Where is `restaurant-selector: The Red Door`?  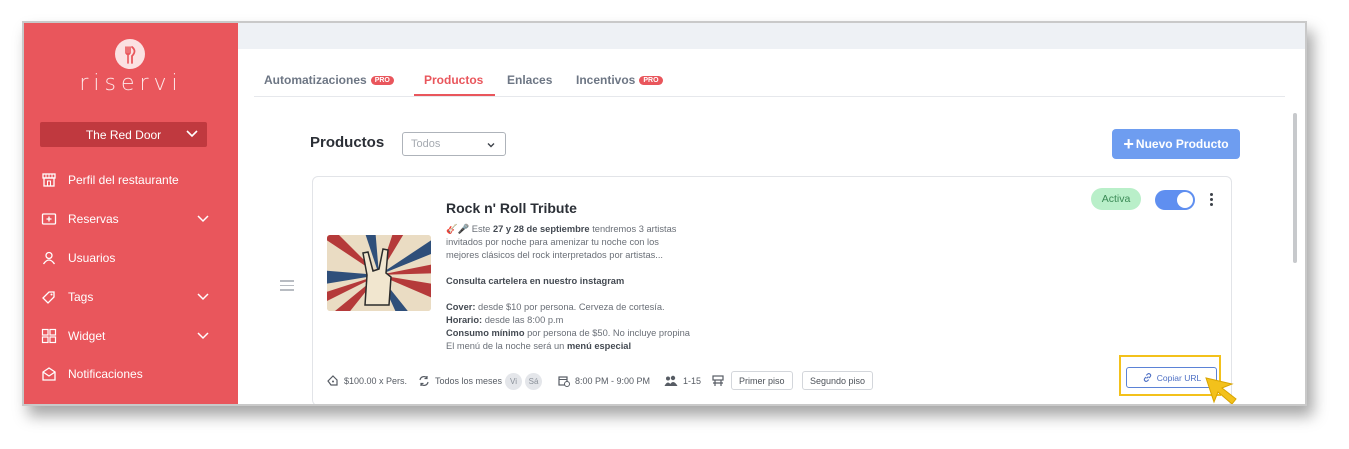
restaurant-selector: The Red Door is located at coordinates (123, 134).